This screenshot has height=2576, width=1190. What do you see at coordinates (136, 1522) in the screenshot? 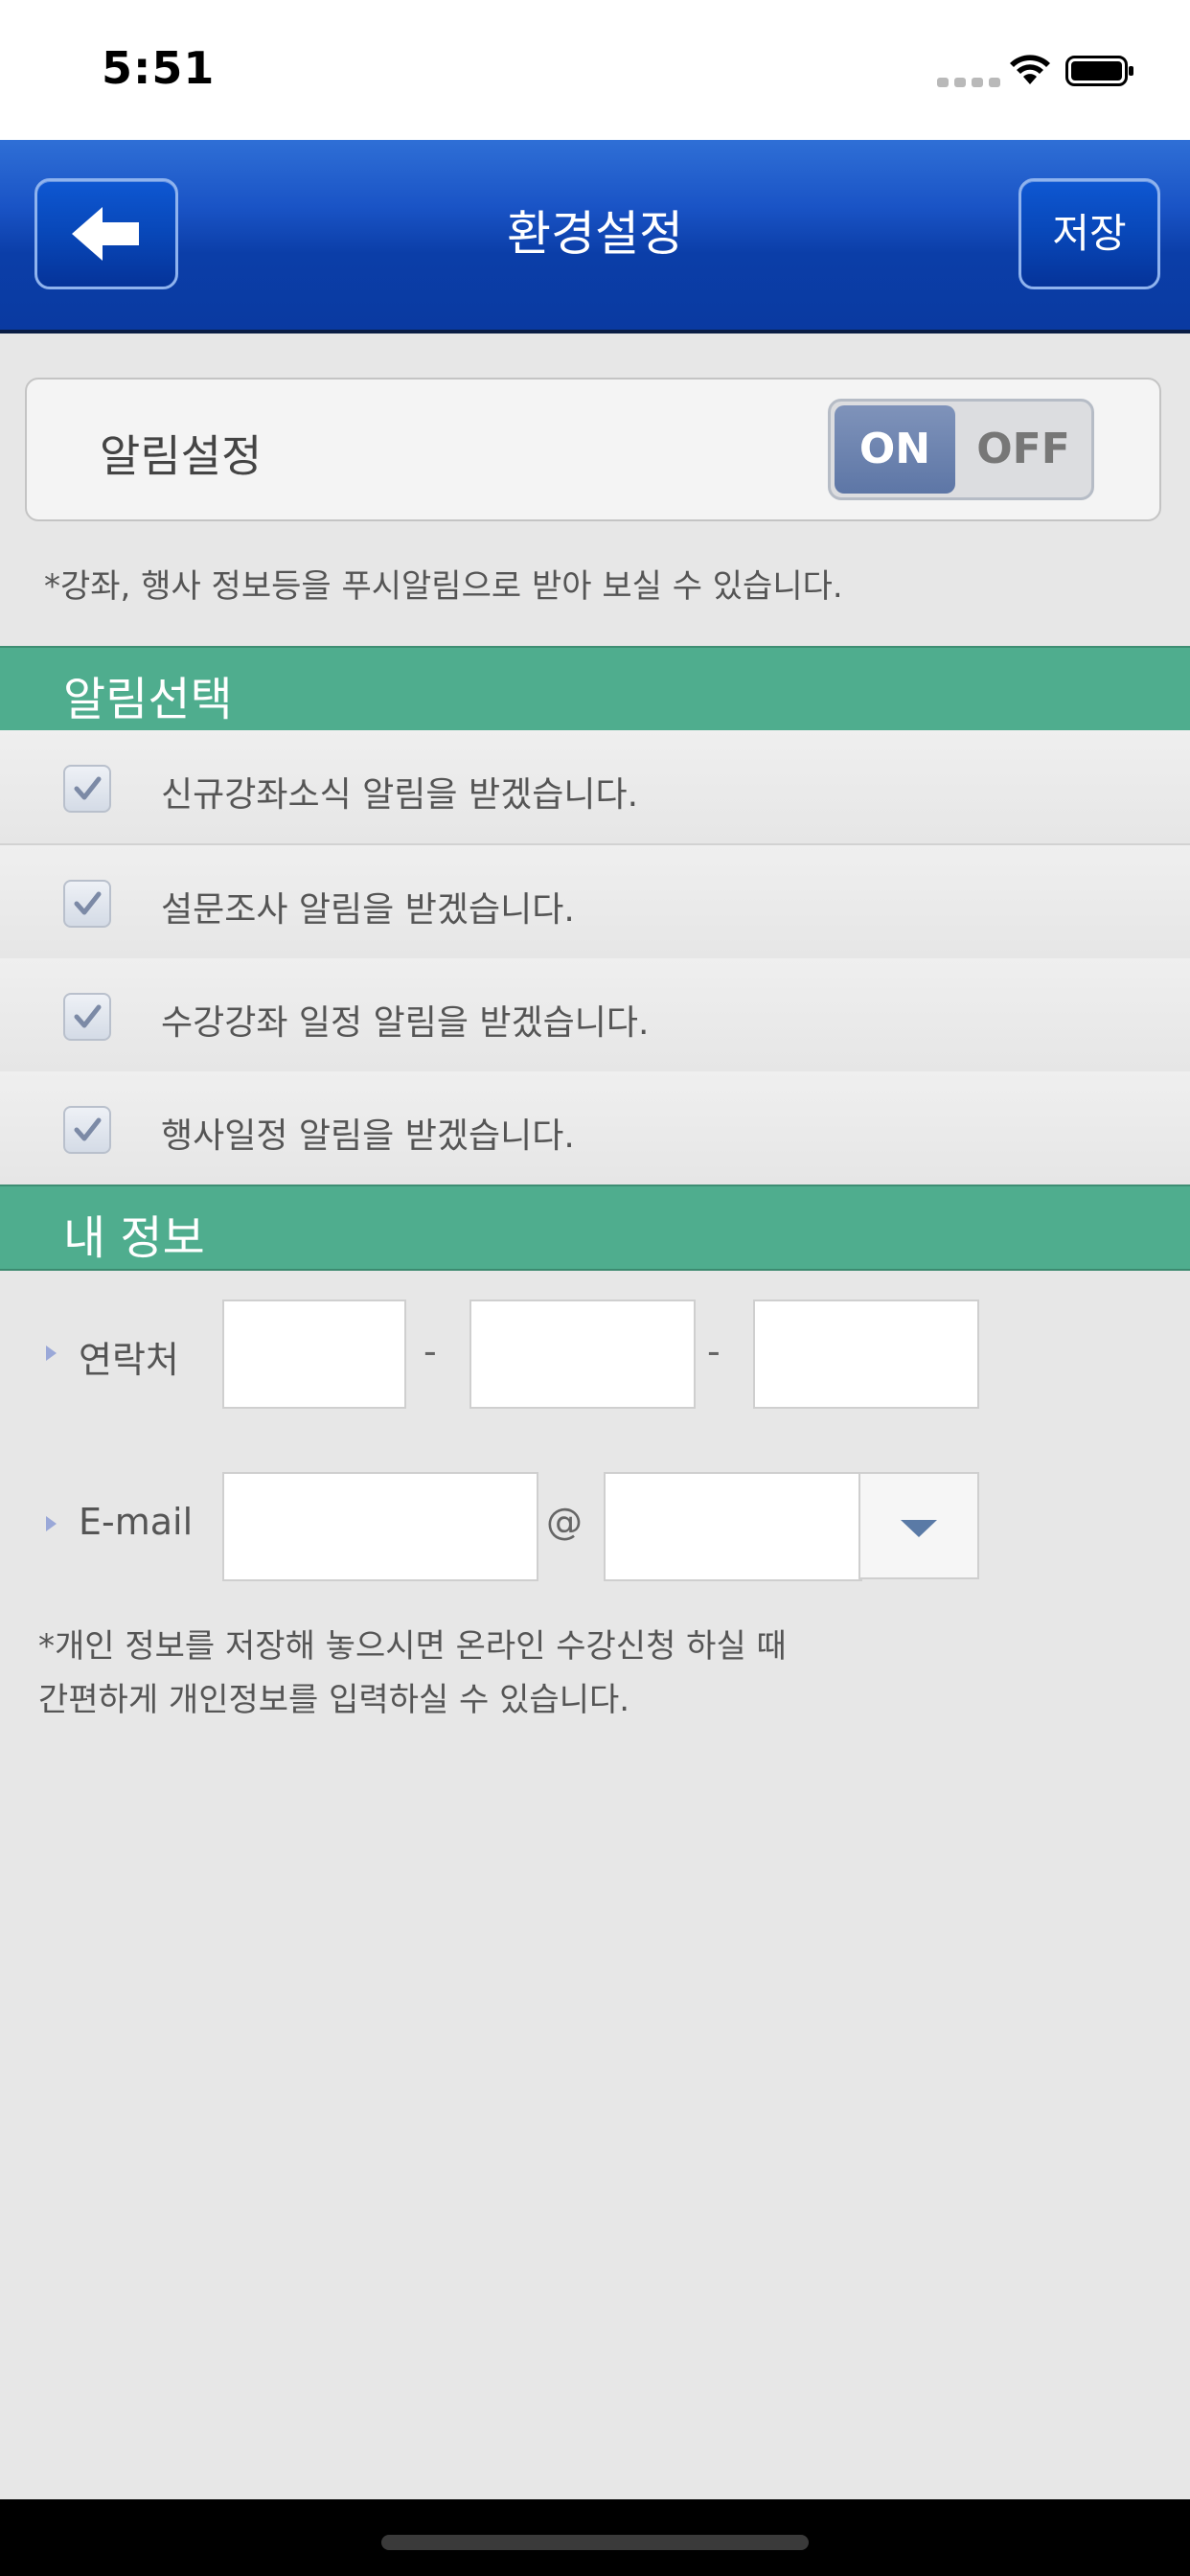
I see `email-label: E-mail` at bounding box center [136, 1522].